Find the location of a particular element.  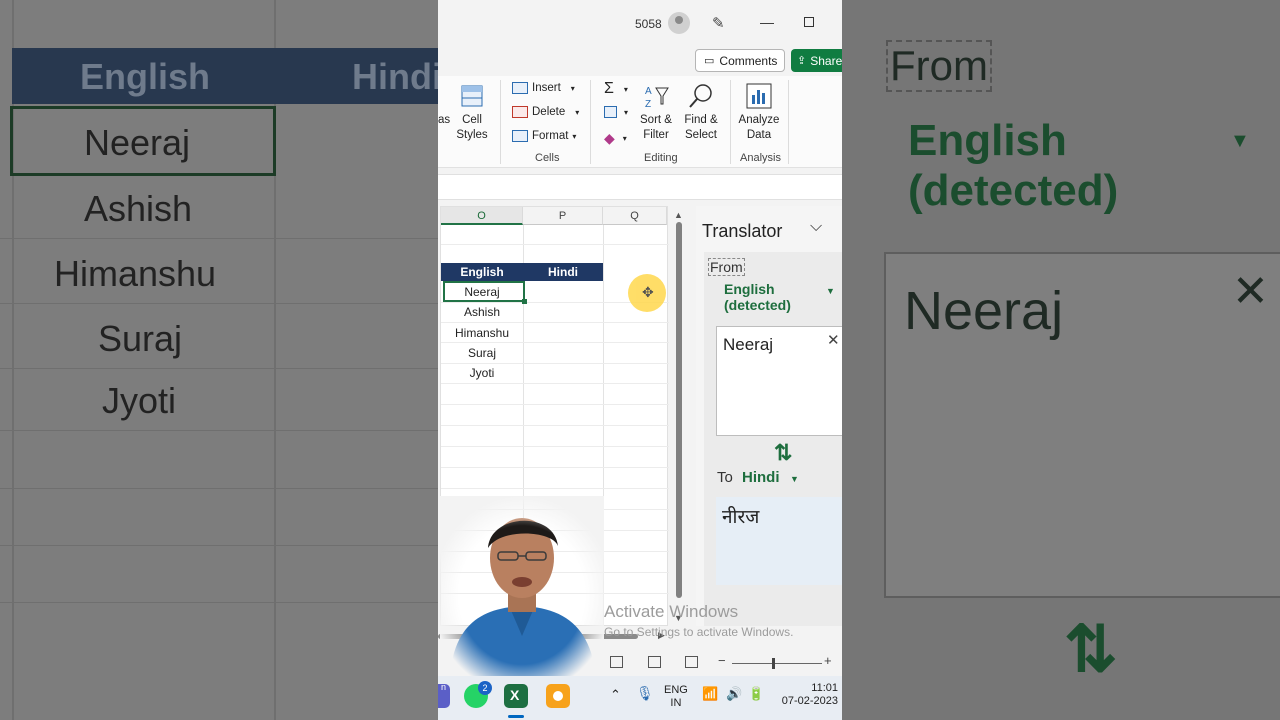

analyze-data-label: Analyze Data is located at coordinates (759, 127).